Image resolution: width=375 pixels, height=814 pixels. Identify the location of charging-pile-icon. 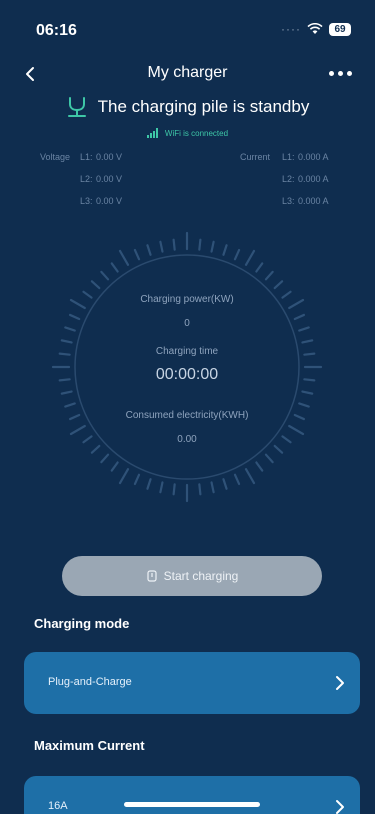
(76, 107).